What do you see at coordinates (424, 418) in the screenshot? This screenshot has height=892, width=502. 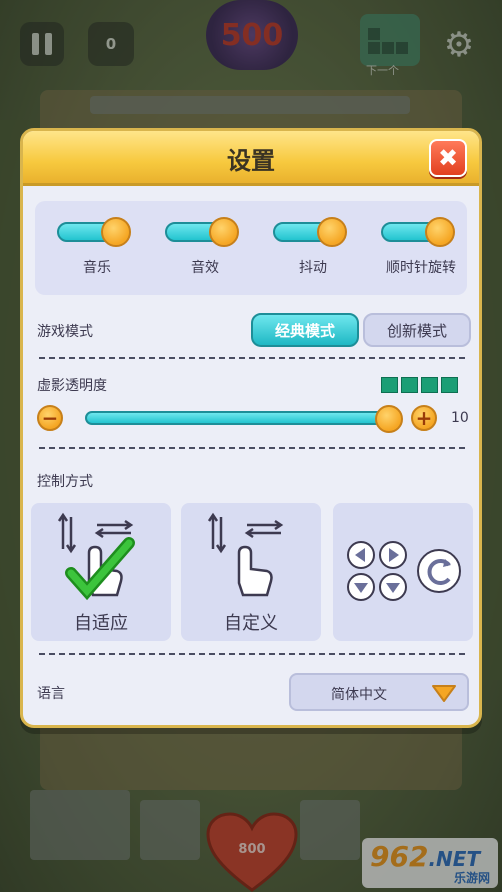 I see `opacity-increase-button: +` at bounding box center [424, 418].